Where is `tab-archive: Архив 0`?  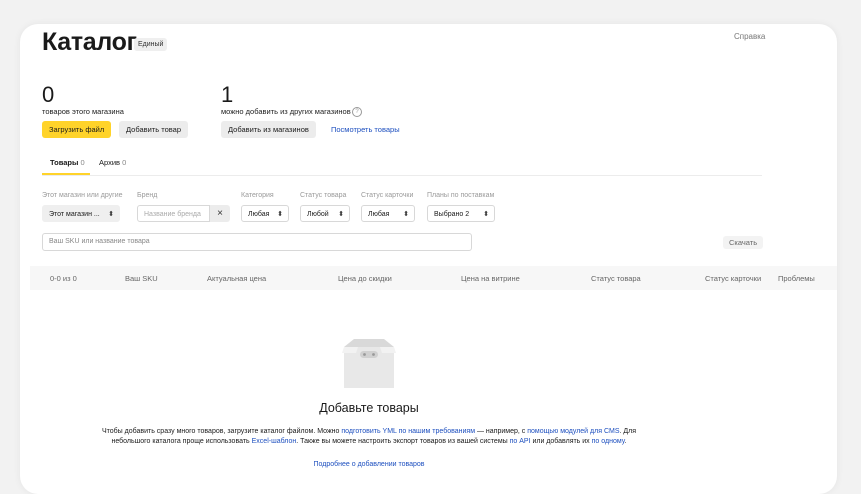 tab-archive: Архив 0 is located at coordinates (112, 162).